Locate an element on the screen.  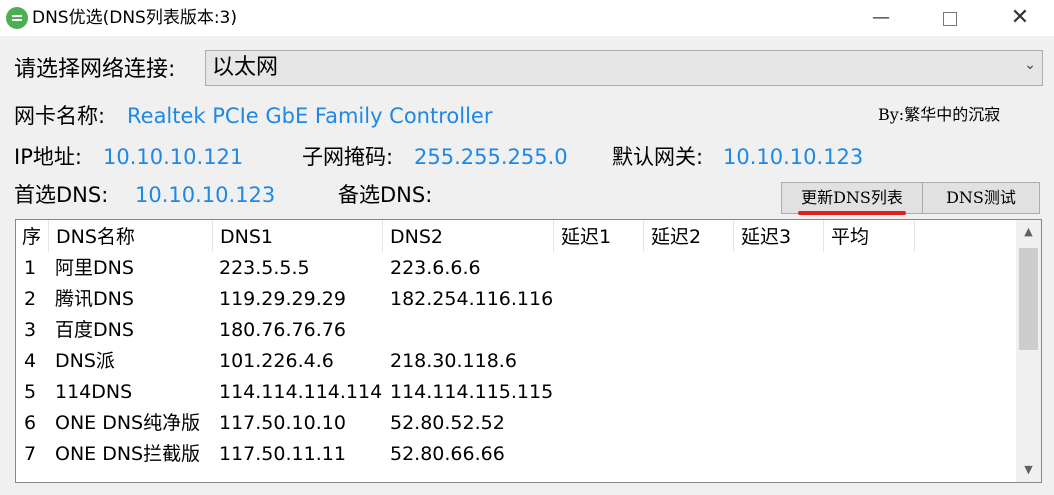
table-row: 2 腾讯DNS 119.29.29.29 182.254.116.116 is located at coordinates (516, 299).